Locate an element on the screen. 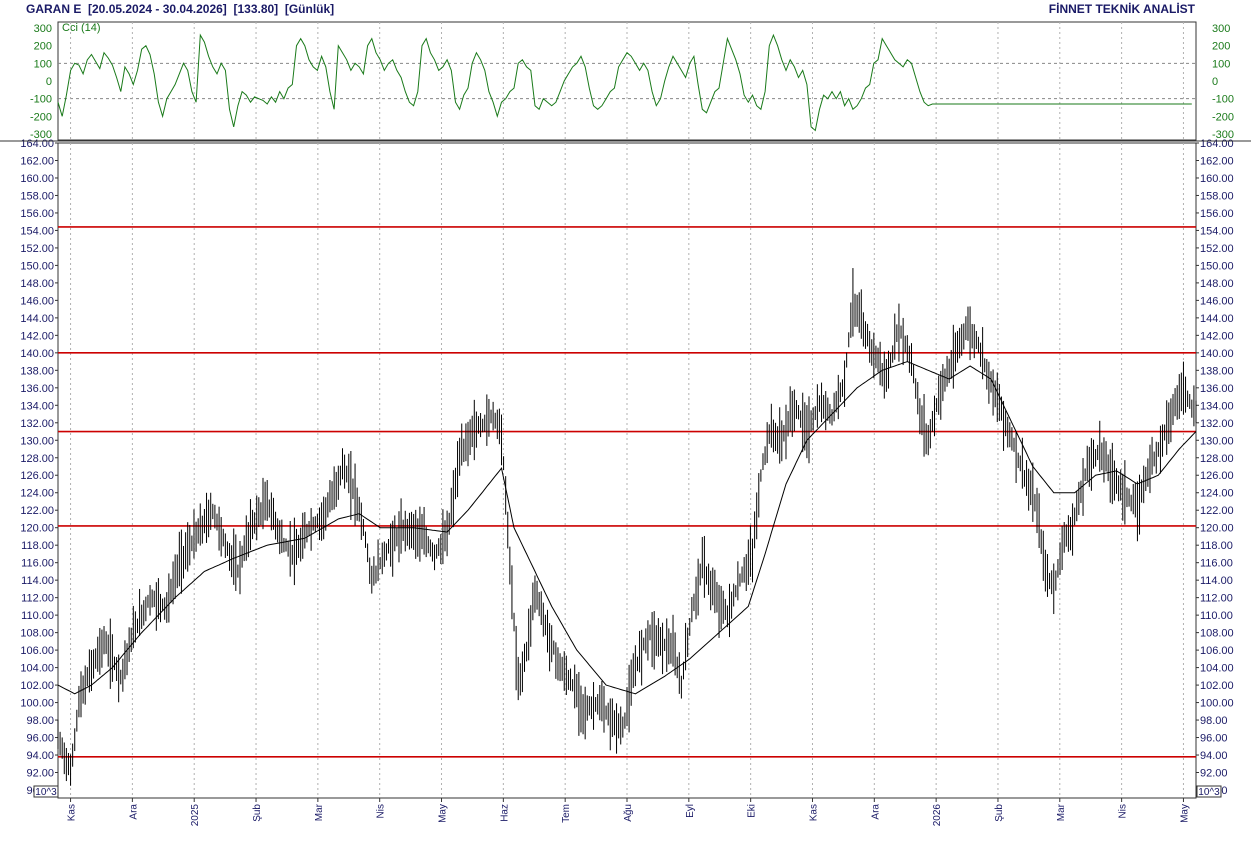  price-tick-right: 108.00 is located at coordinates (1217, 634).